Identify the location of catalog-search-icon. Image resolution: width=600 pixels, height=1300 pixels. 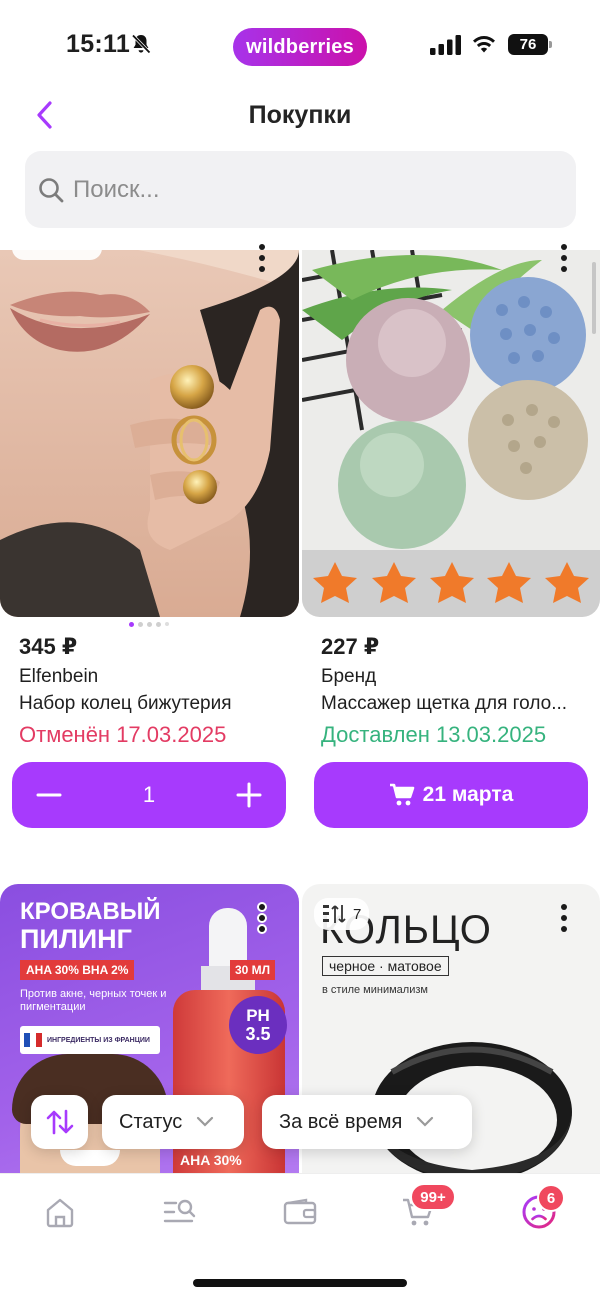
(179, 1211).